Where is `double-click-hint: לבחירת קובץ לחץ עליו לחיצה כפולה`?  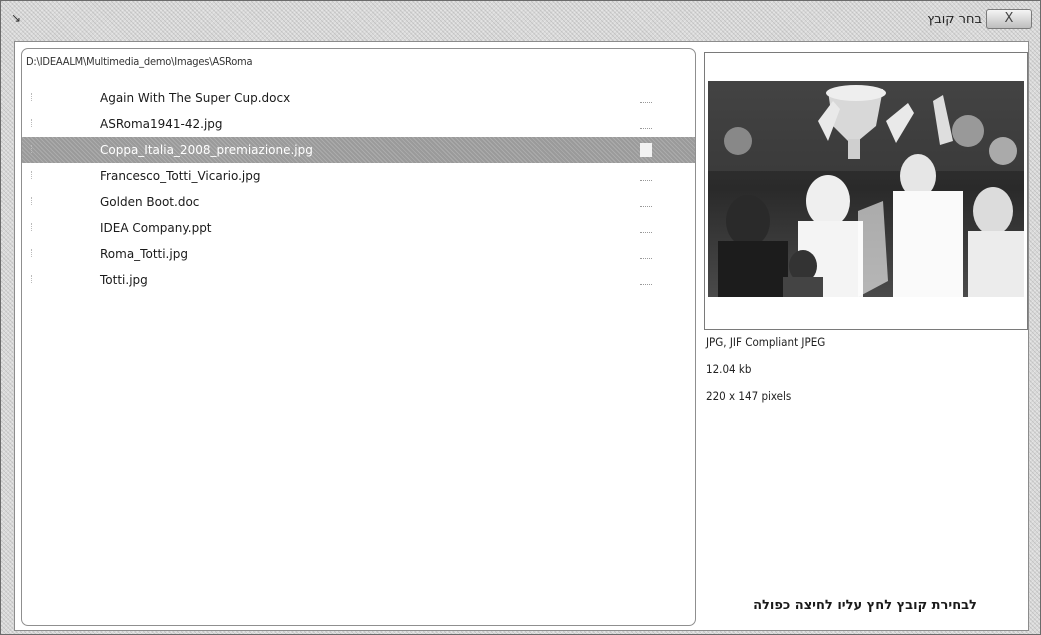
double-click-hint: לבחירת קובץ לחץ עליו לחיצה כפולה is located at coordinates (865, 605).